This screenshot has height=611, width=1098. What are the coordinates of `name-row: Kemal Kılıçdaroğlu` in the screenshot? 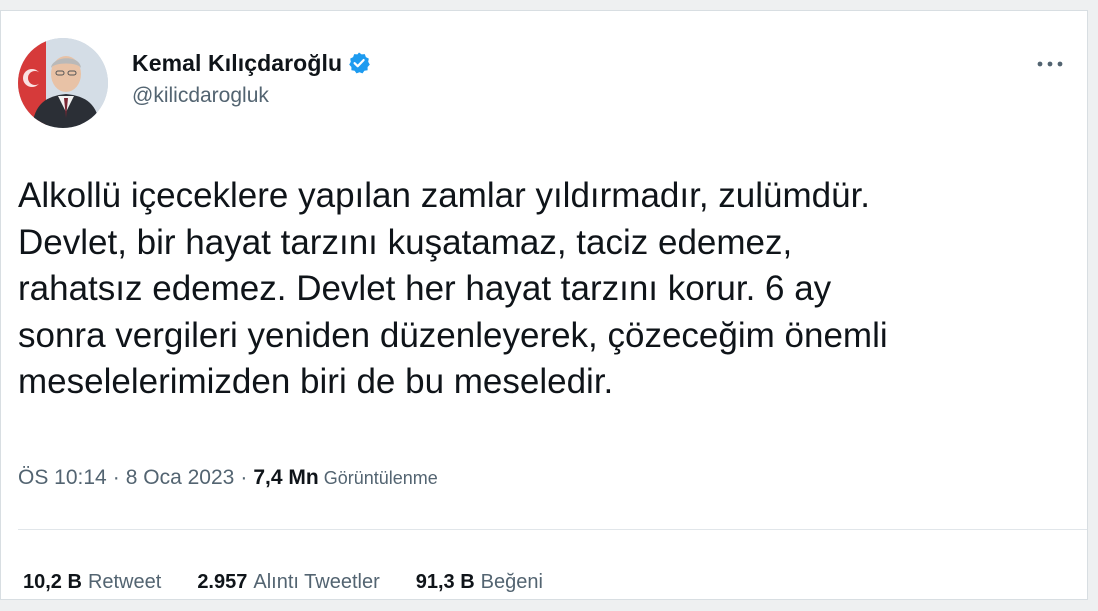 It's located at (251, 63).